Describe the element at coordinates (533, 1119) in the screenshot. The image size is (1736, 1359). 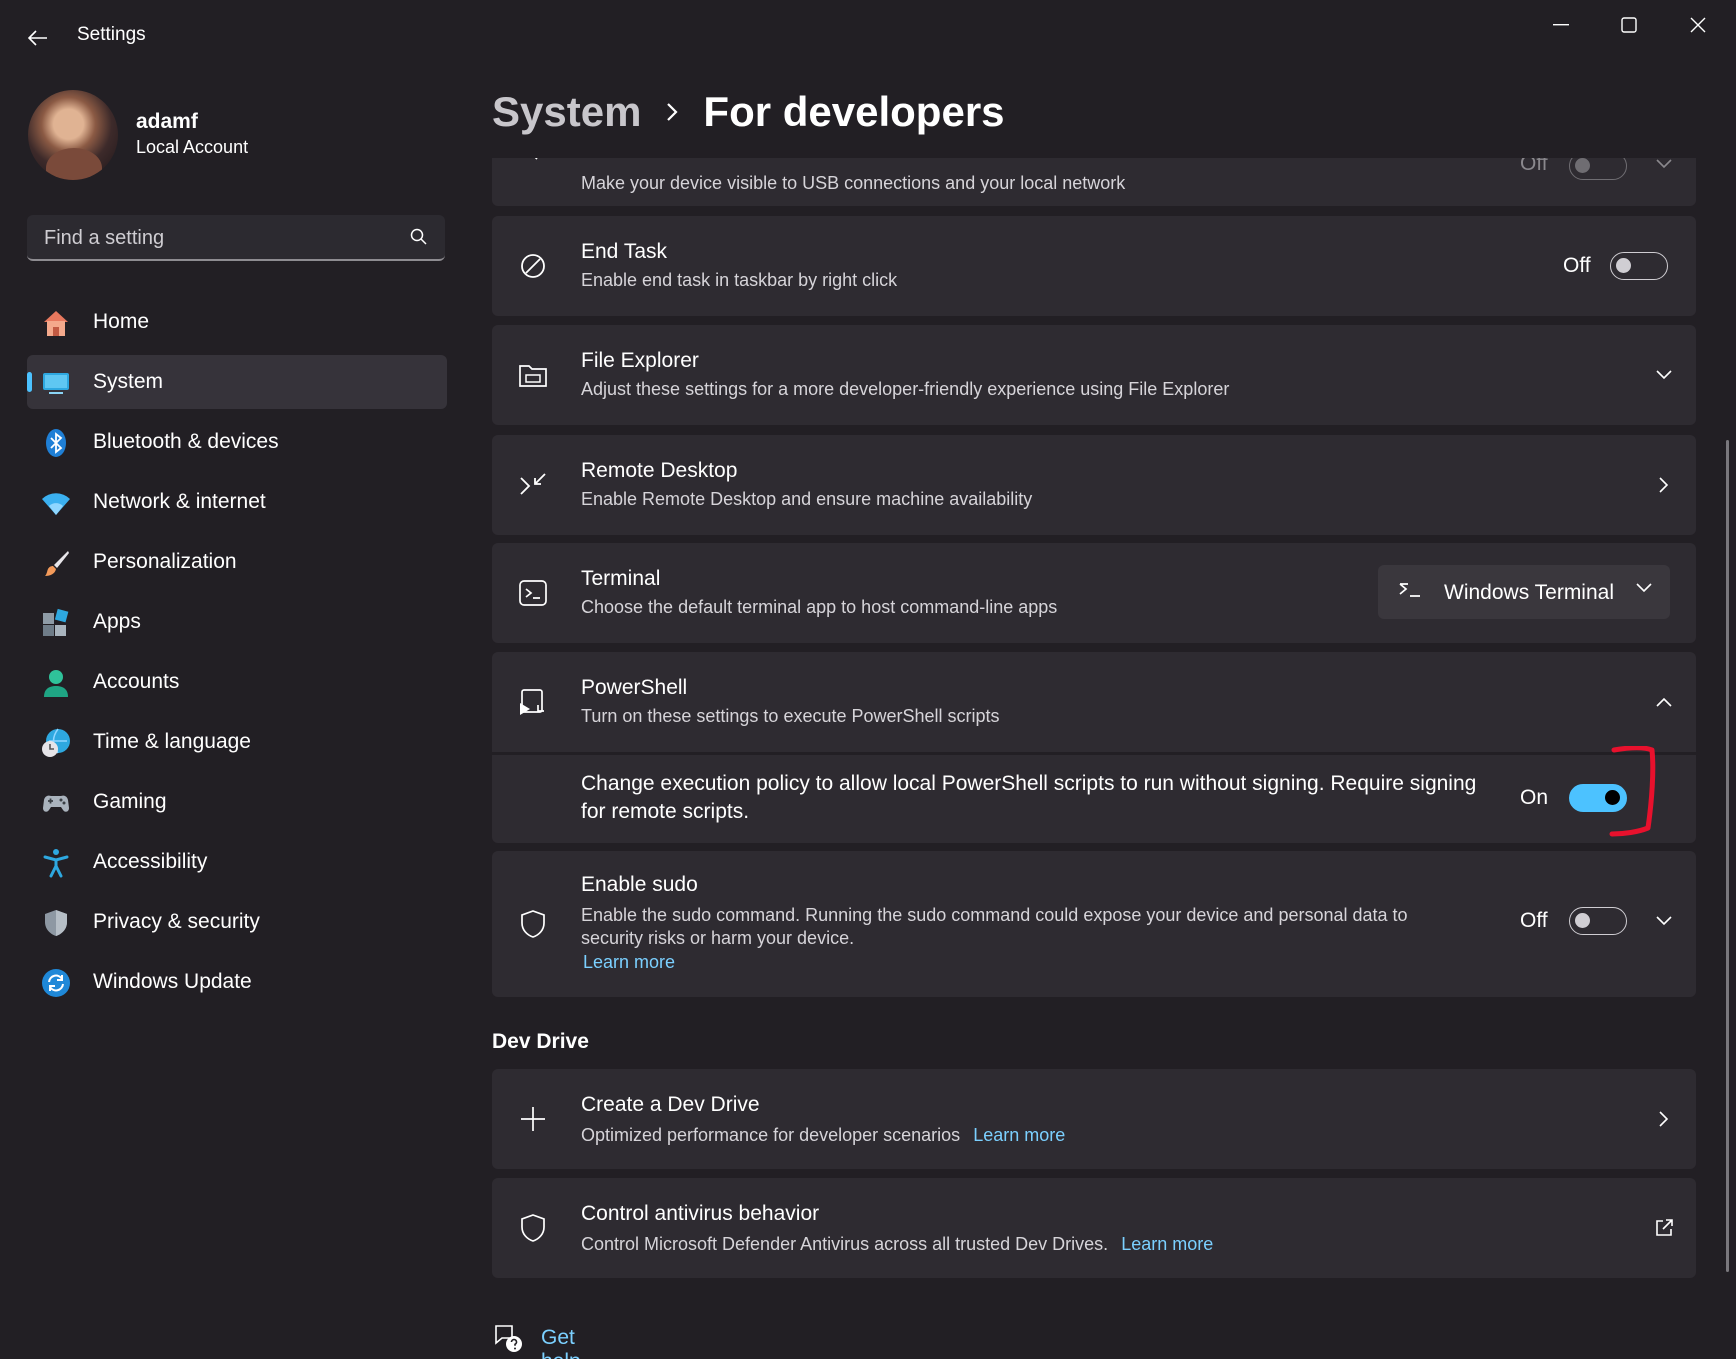
I see `plus-icon` at that location.